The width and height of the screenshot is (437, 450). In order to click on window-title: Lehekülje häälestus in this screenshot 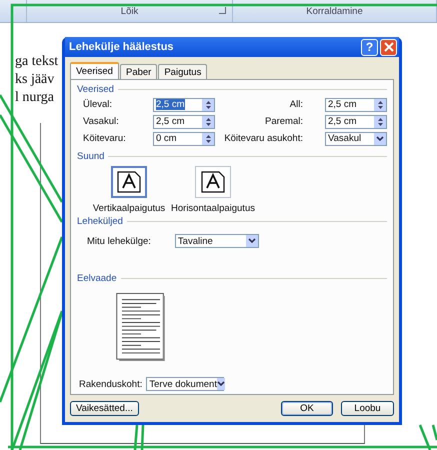, I will do `click(122, 47)`.